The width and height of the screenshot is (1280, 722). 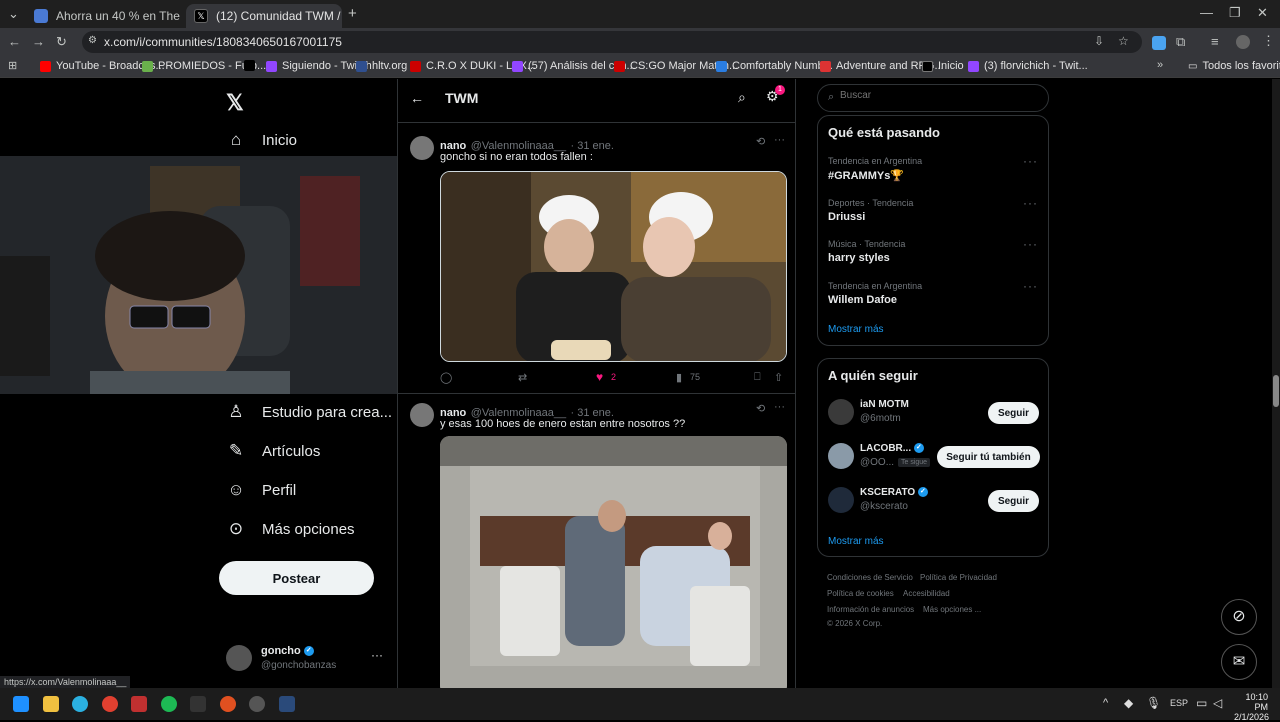 I want to click on steam-icon, so click(x=287, y=704).